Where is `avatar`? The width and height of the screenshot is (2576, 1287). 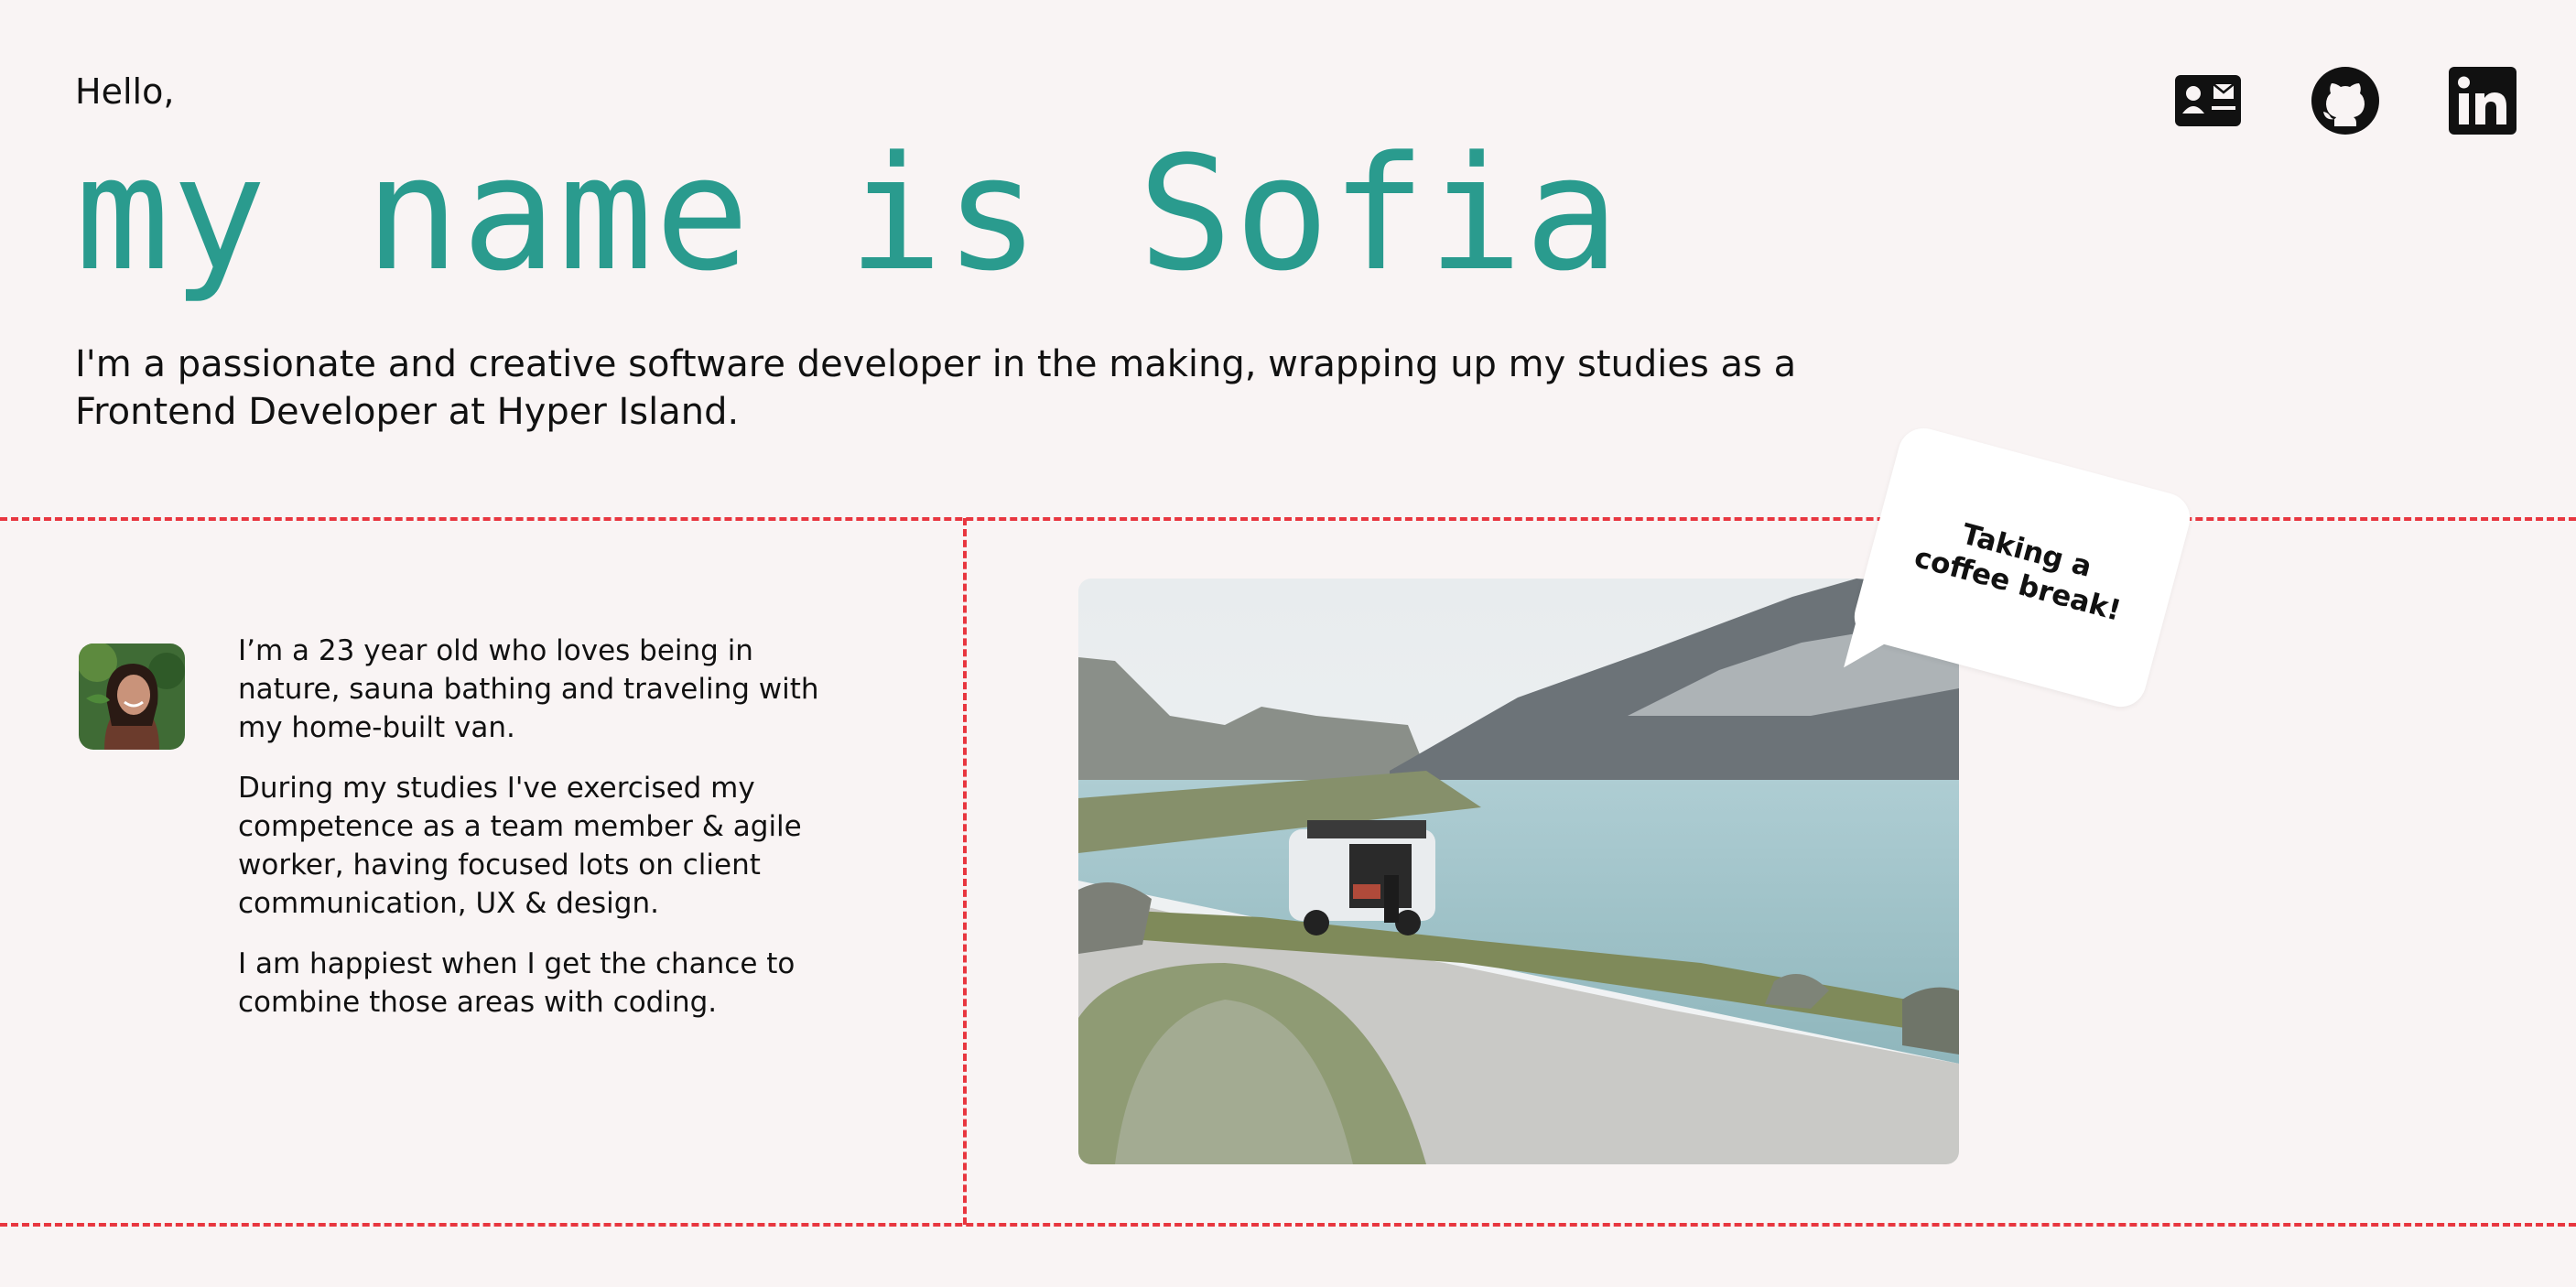 avatar is located at coordinates (132, 697).